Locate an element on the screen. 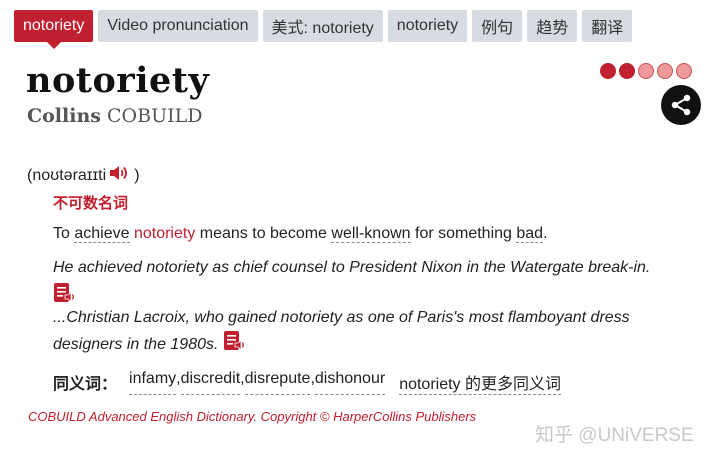  brand-collins: Collins is located at coordinates (64, 116).